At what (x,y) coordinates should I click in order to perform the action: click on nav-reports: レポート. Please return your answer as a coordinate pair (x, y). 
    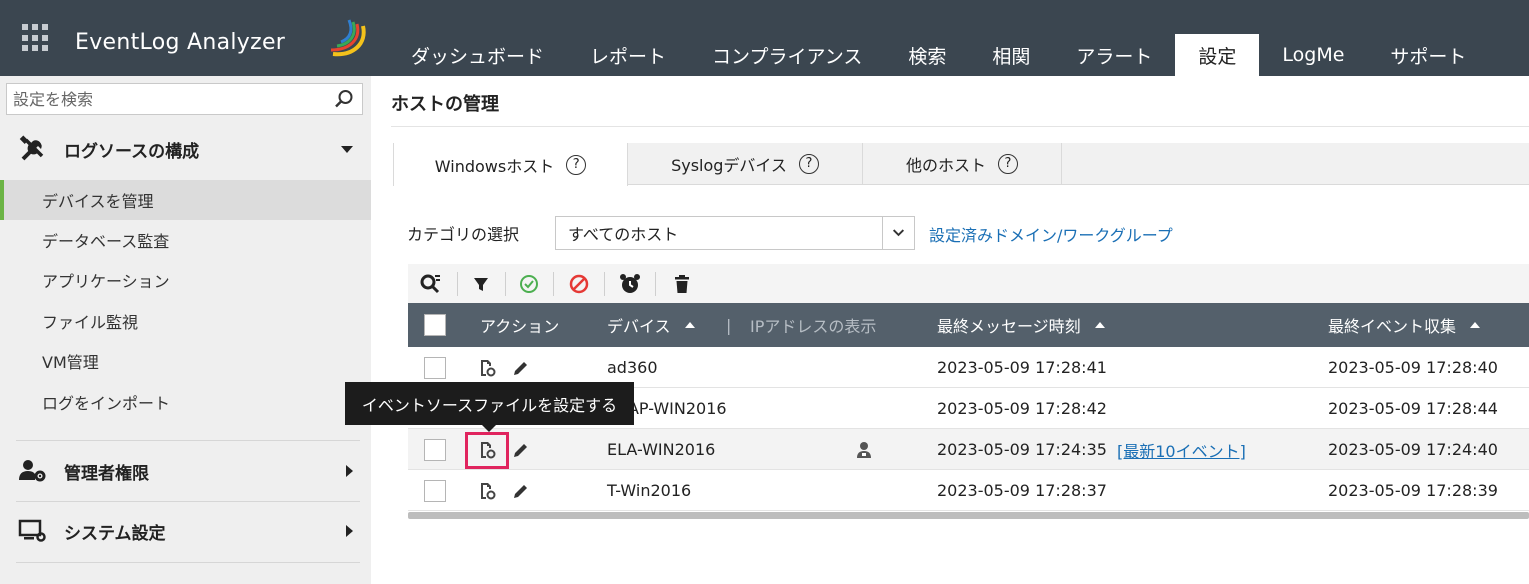
    Looking at the image, I should click on (628, 55).